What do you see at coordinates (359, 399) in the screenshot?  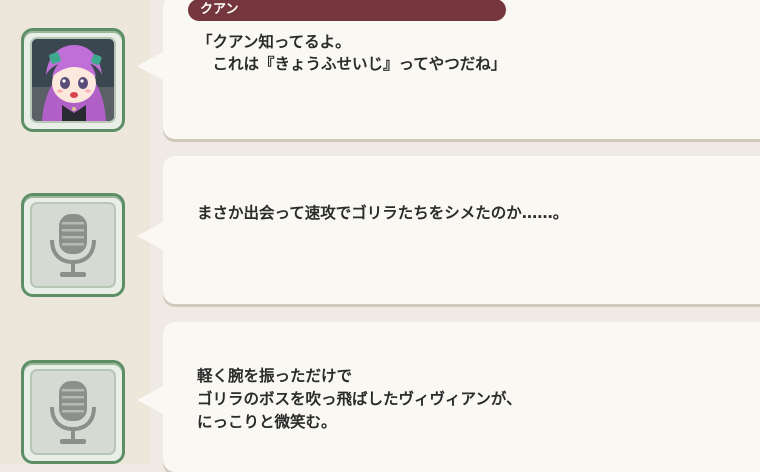 I see `dialogue-line: ゴリラのボスを吹っ飛ばしたヴィヴィアンが、` at bounding box center [359, 399].